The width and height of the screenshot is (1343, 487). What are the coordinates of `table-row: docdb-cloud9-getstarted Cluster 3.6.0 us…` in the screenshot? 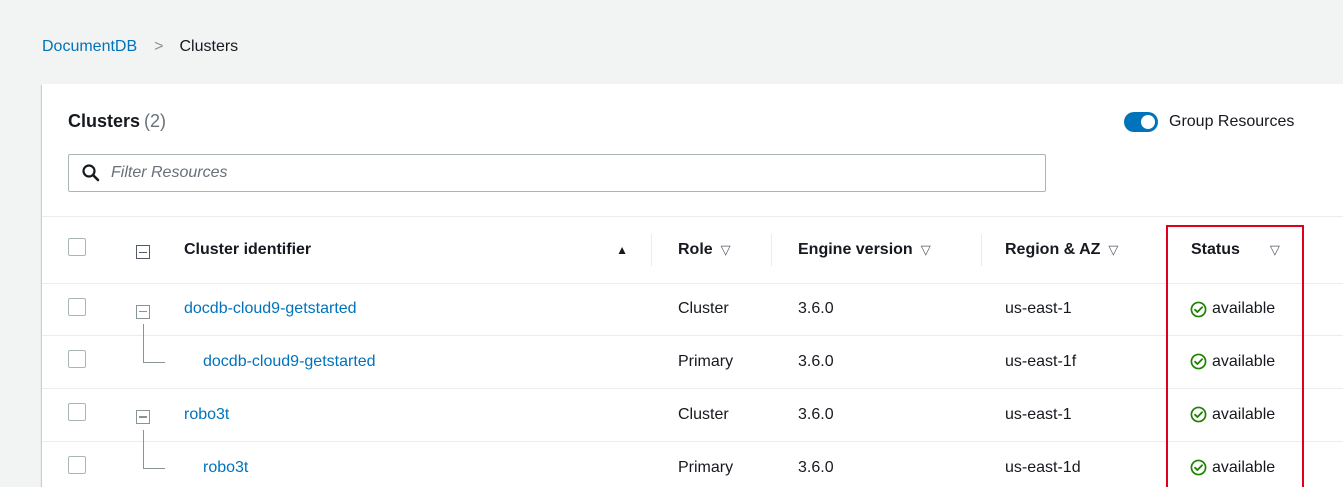 It's located at (692, 308).